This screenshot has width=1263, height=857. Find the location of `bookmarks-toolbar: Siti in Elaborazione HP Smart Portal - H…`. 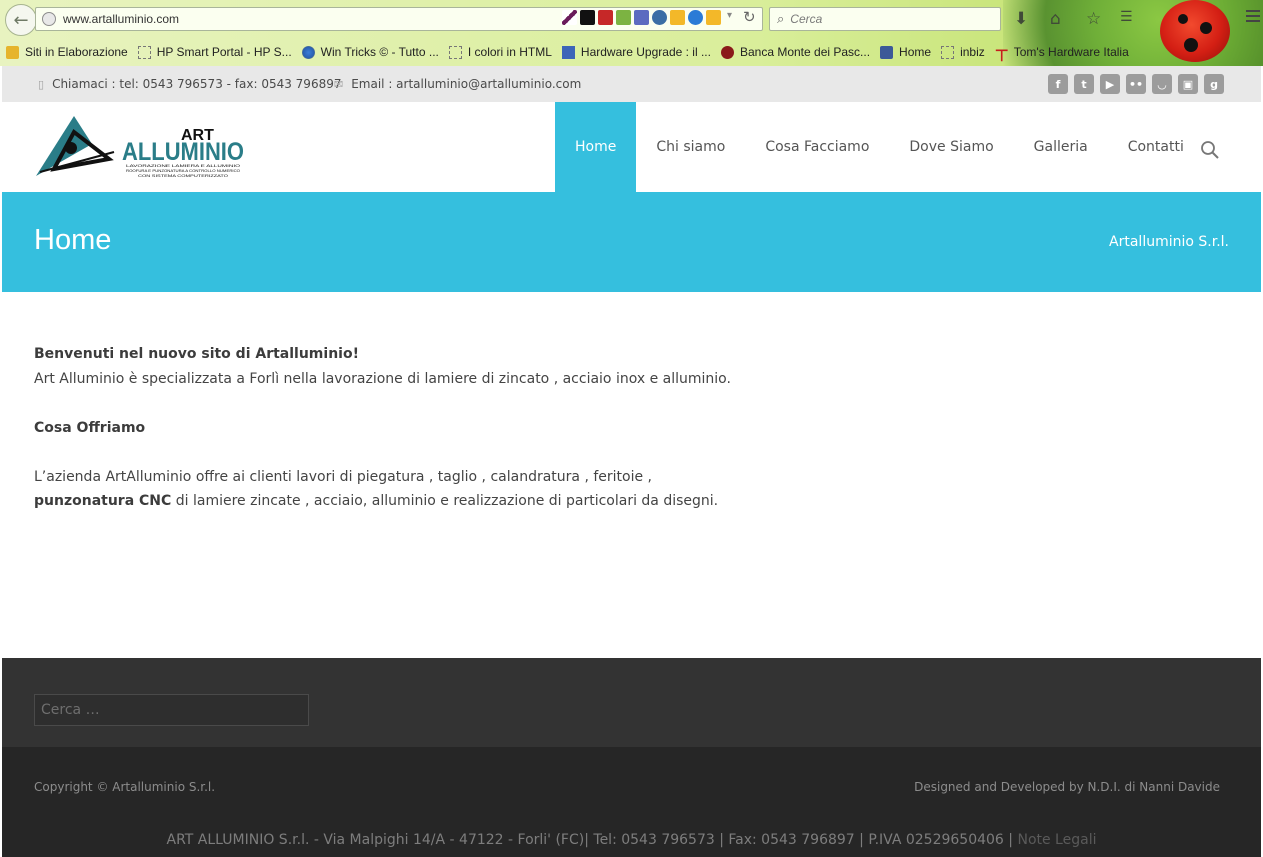

bookmarks-toolbar: Siti in Elaborazione HP Smart Portal - H… is located at coordinates (566, 53).